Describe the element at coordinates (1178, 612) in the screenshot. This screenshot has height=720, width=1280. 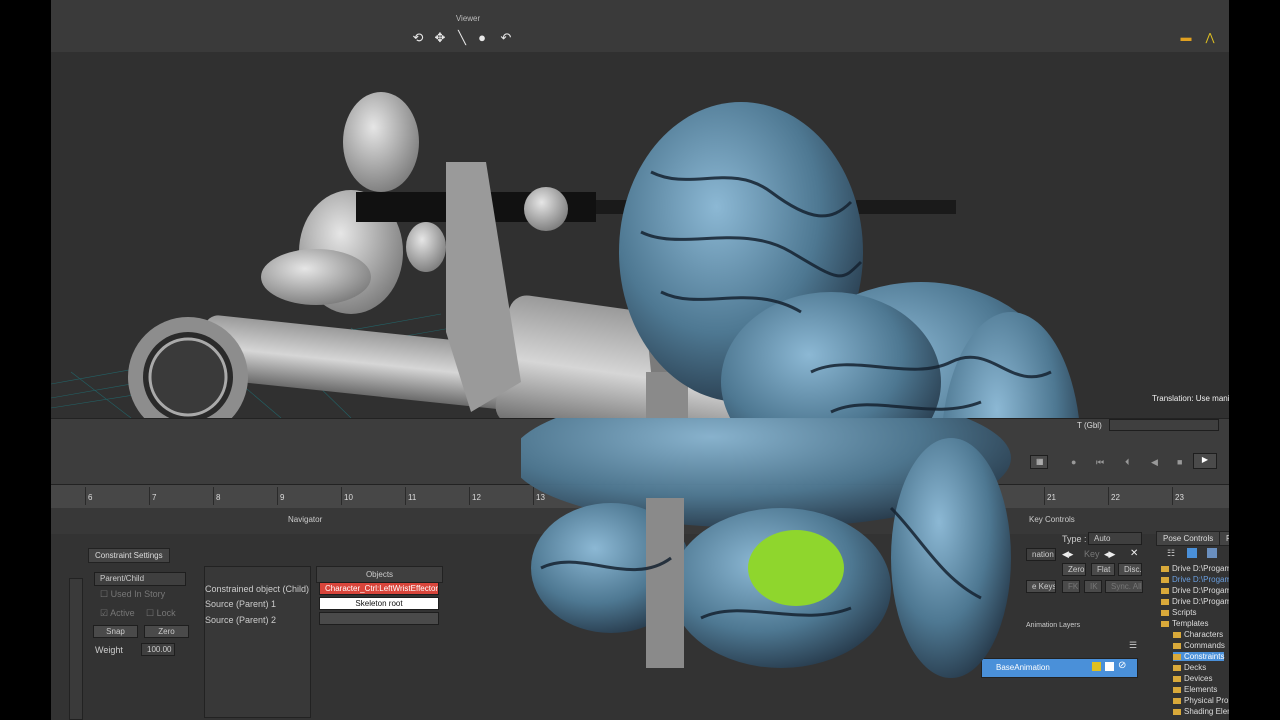
I see `tree-item-scripts: Scripts` at that location.